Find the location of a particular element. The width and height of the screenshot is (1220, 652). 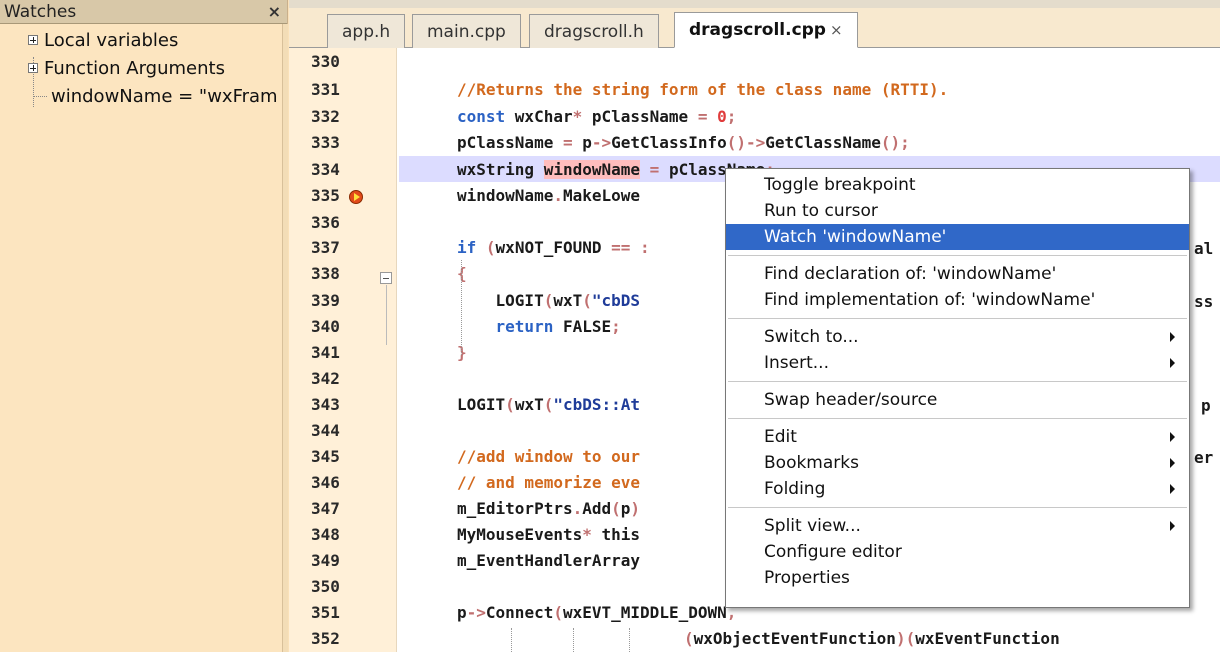

line-number: 334 is located at coordinates (325, 169).